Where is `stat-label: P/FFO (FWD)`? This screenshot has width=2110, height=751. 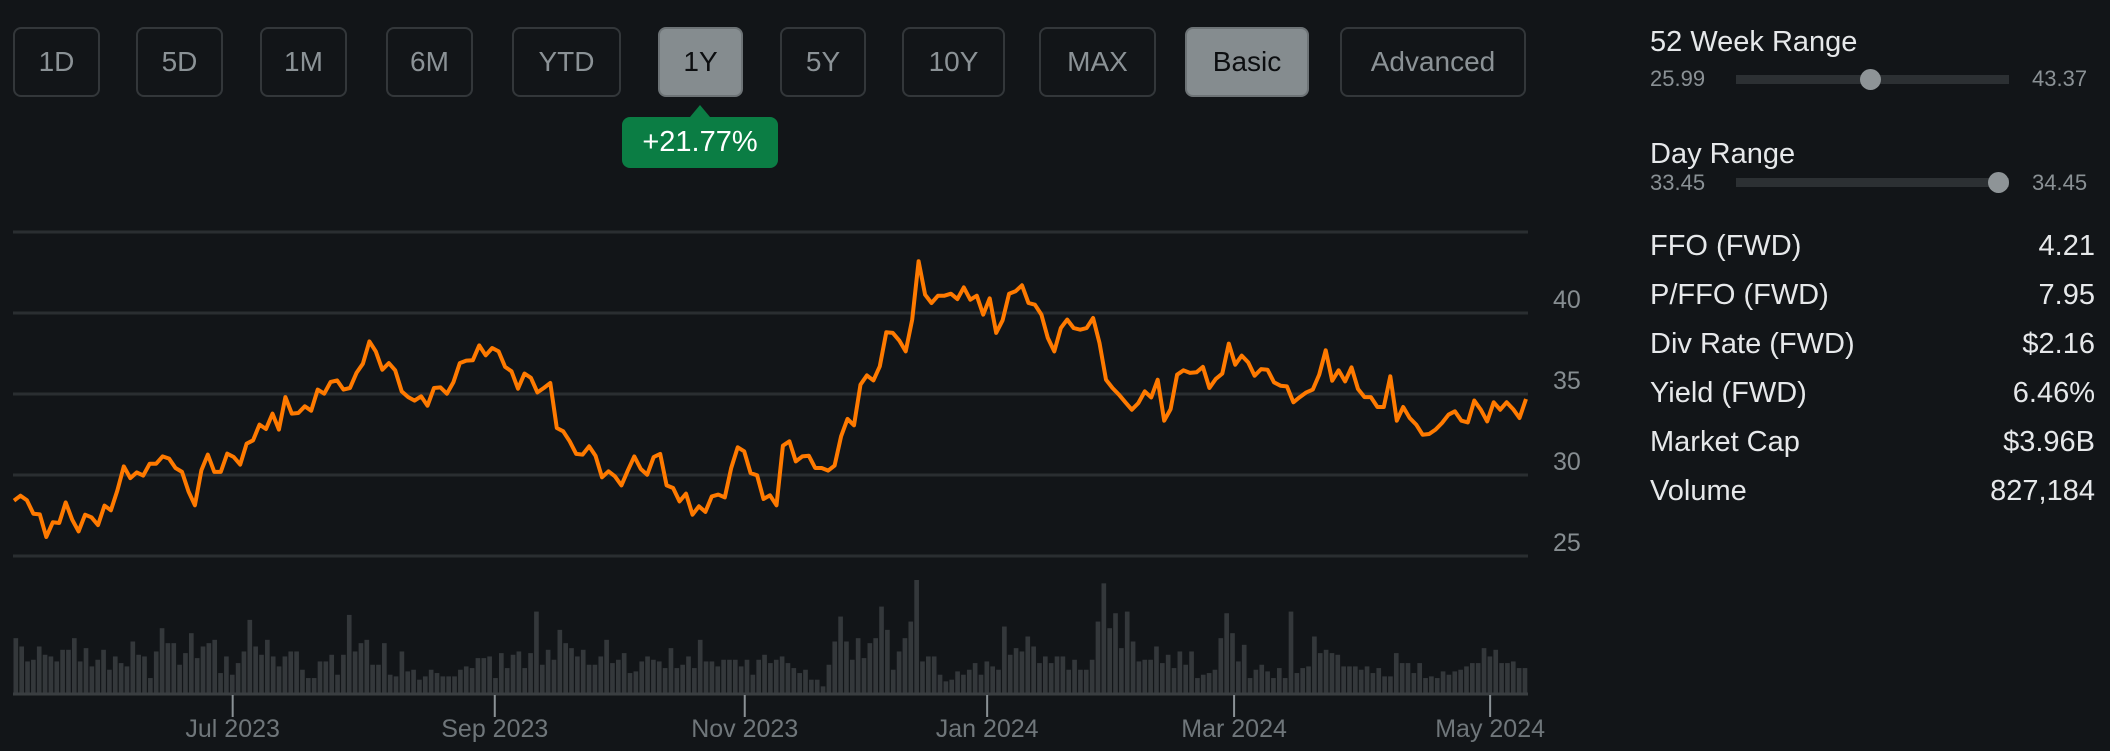
stat-label: P/FFO (FWD) is located at coordinates (1739, 295).